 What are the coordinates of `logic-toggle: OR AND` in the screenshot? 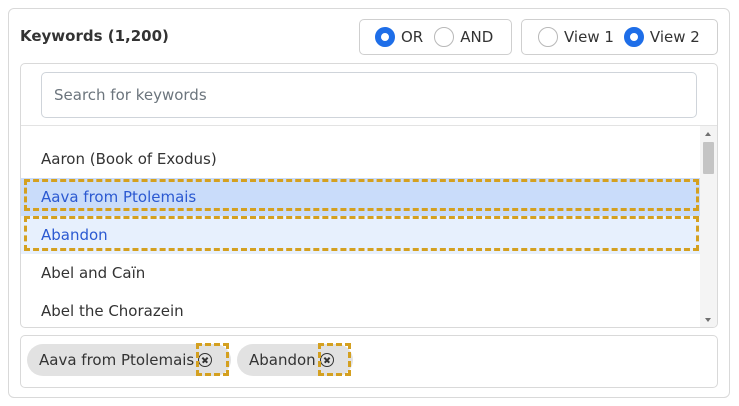 It's located at (435, 37).